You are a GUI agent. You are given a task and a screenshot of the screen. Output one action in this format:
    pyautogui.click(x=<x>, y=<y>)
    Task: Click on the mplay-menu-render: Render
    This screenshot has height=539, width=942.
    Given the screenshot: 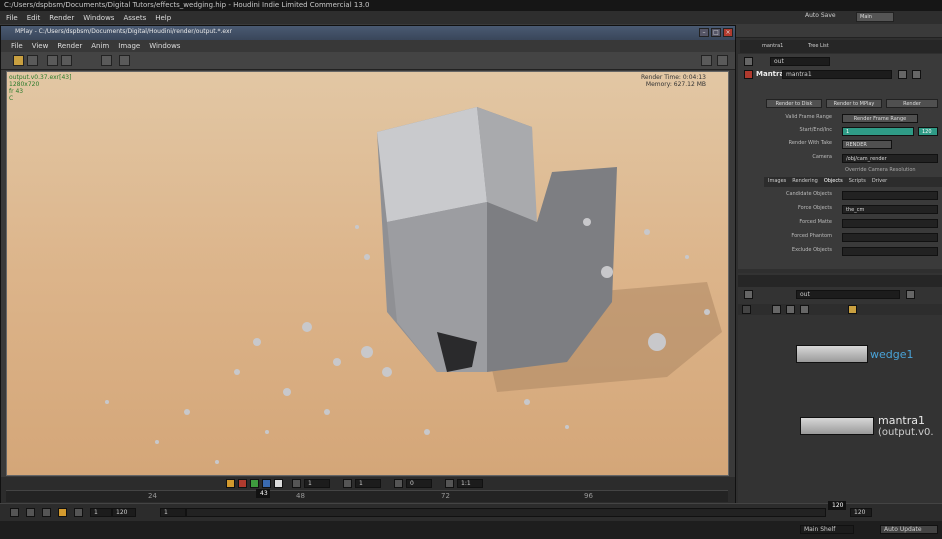 What is the action you would take?
    pyautogui.click(x=69, y=46)
    